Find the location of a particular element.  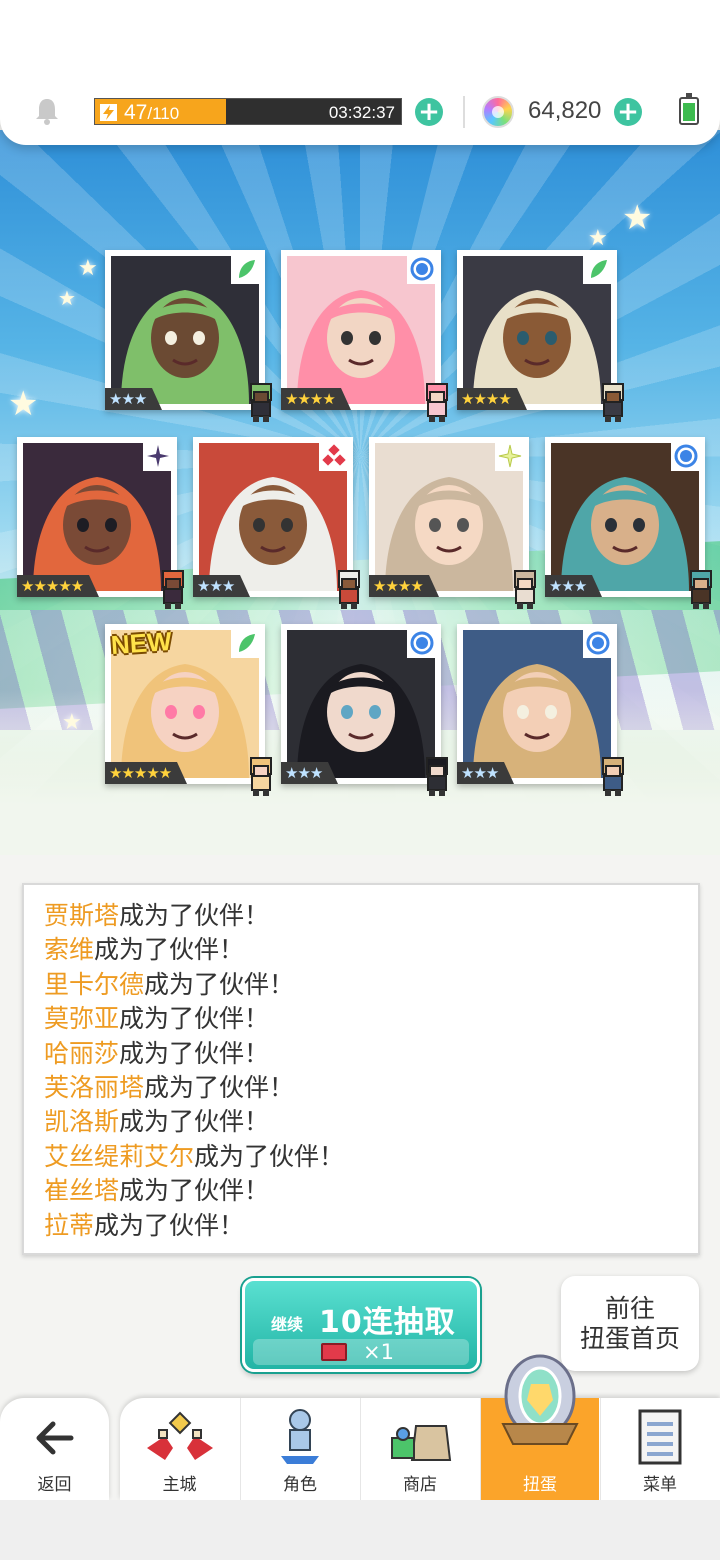

log-line: 哈丽莎成为了伙伴！ is located at coordinates (361, 1054).